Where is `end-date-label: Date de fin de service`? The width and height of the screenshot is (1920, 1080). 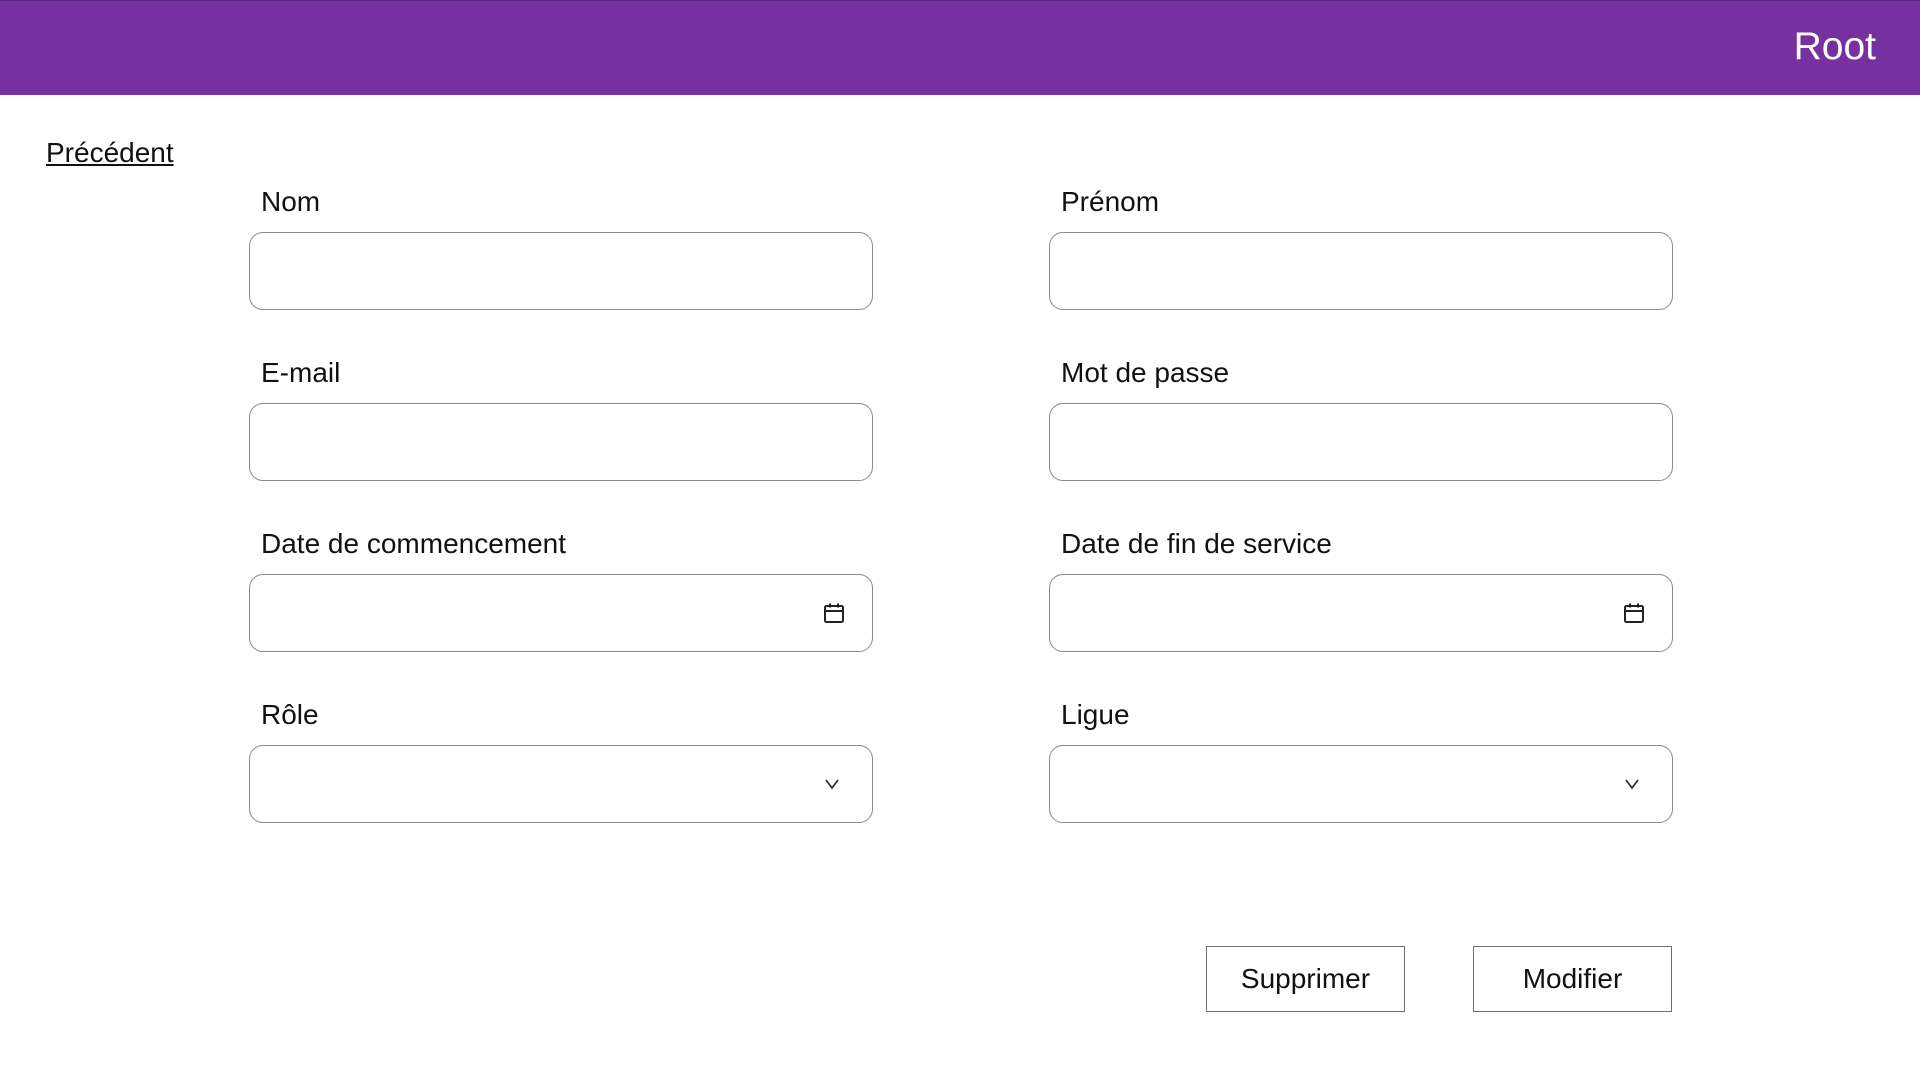 end-date-label: Date de fin de service is located at coordinates (1196, 543).